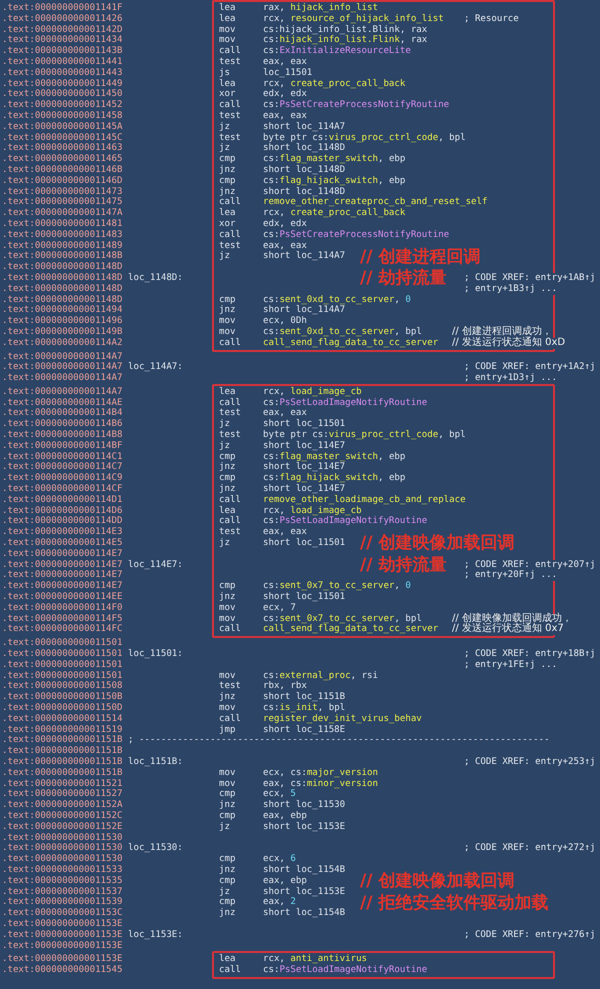 This screenshot has height=989, width=600. I want to click on annotation-text: // 劫持流量, so click(403, 278).